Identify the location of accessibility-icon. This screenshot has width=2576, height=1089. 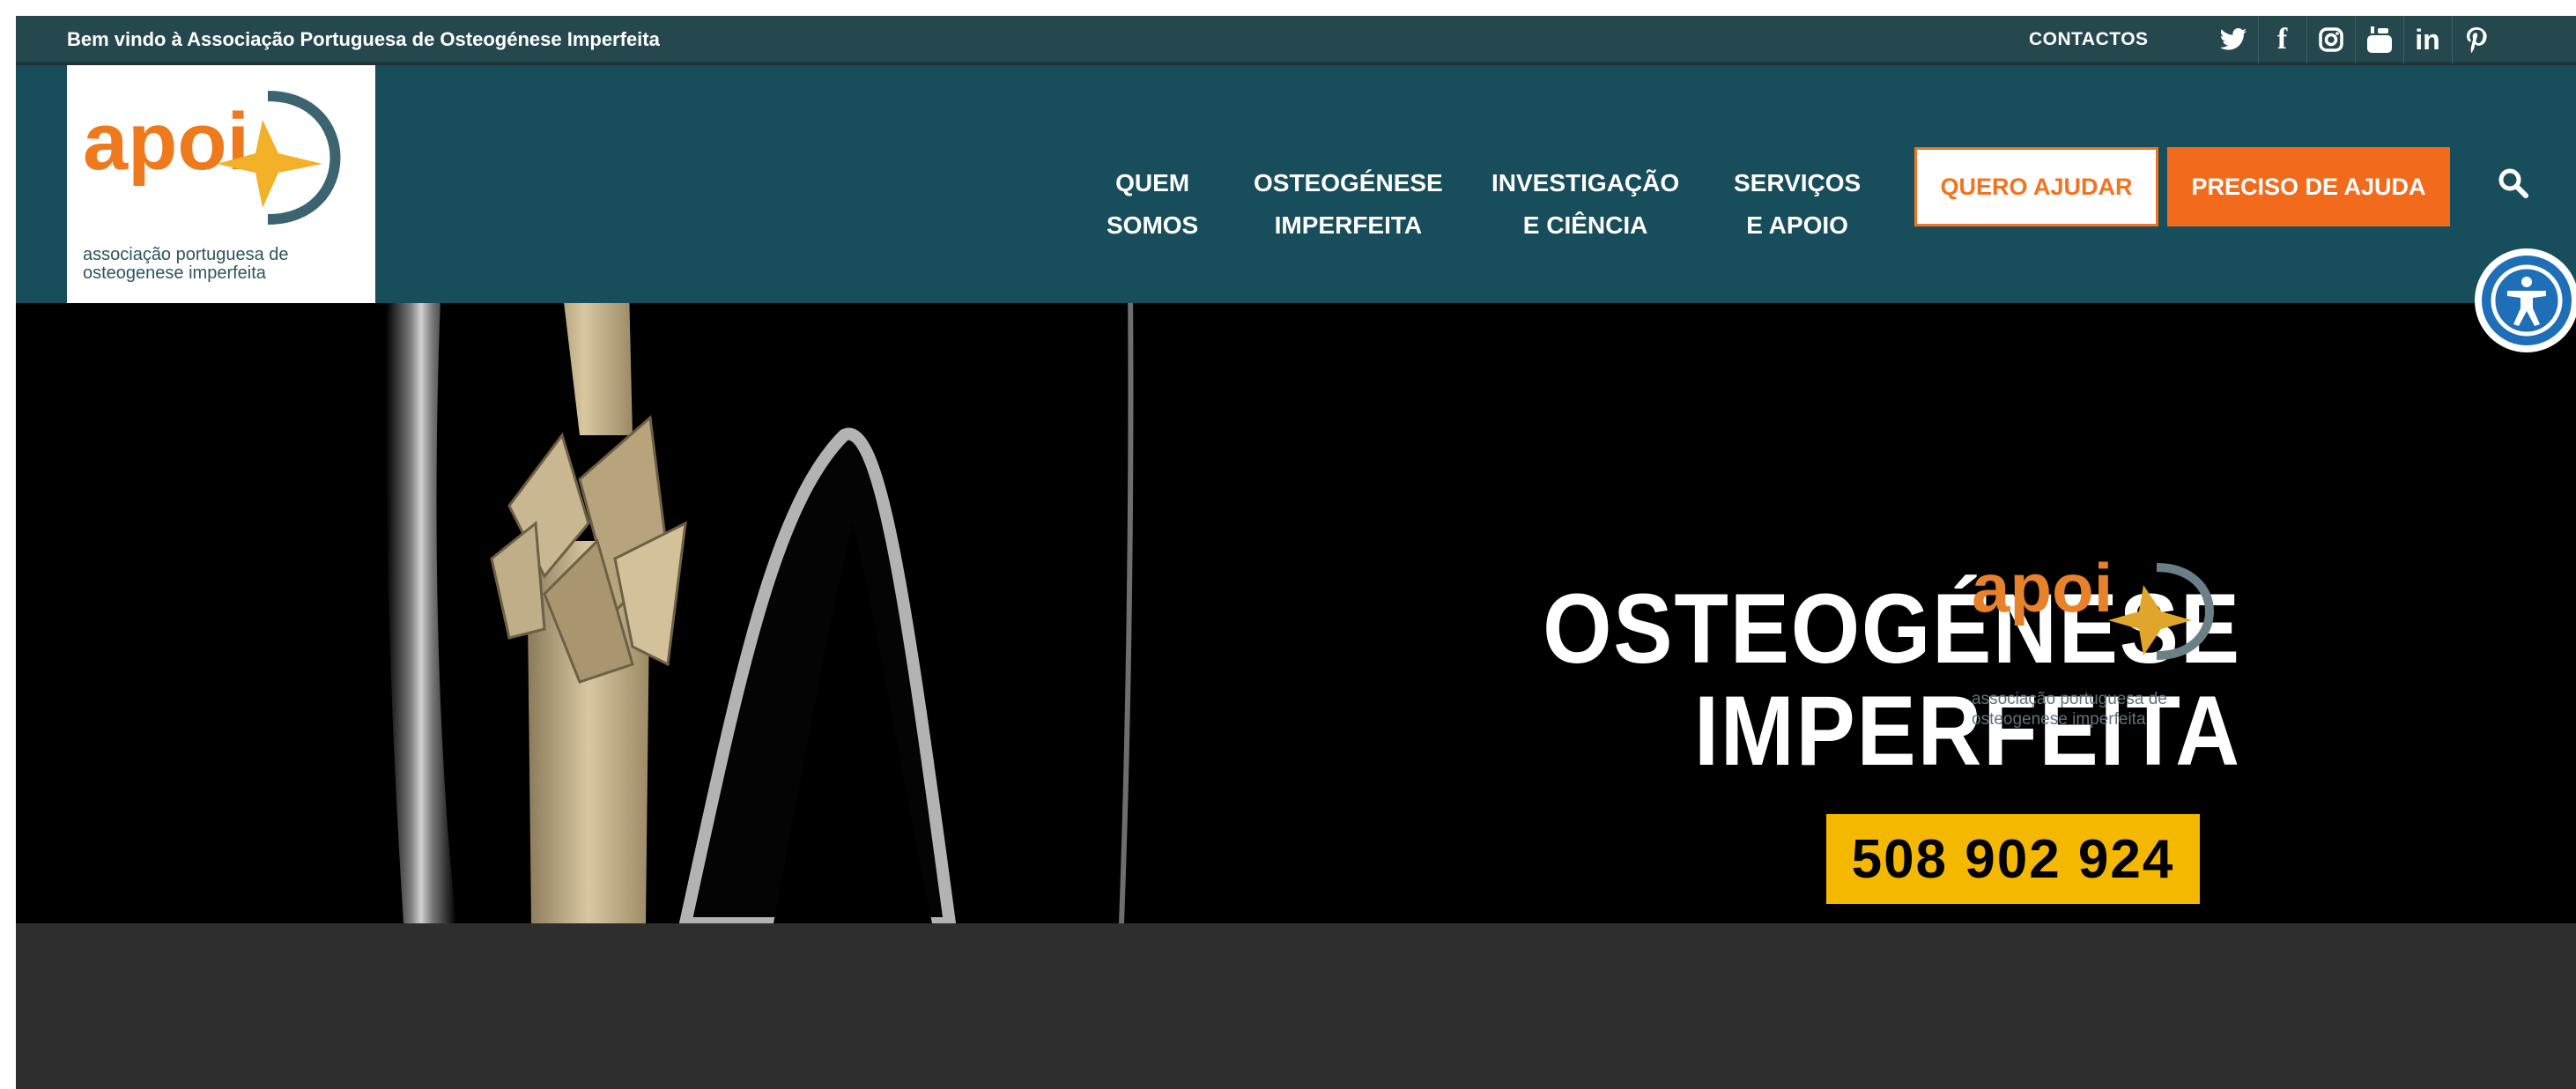
(2527, 300).